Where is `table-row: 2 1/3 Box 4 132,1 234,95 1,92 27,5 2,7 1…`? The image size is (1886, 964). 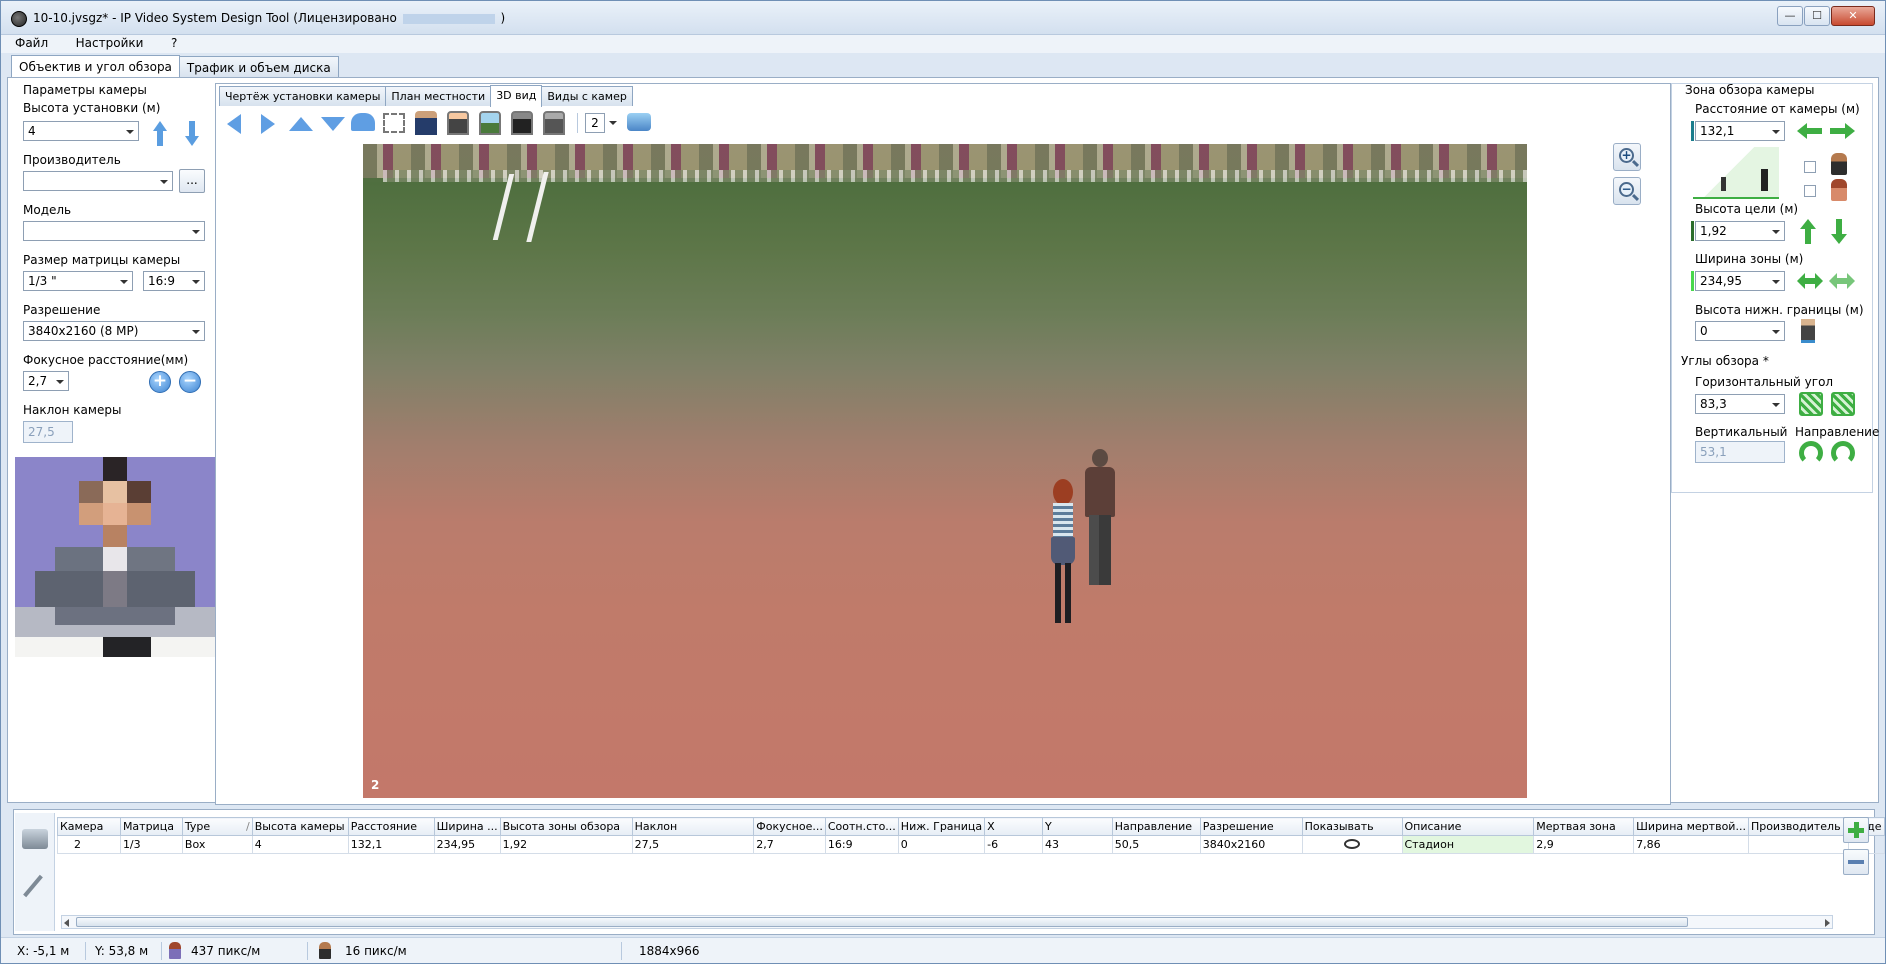 table-row: 2 1/3 Box 4 132,1 234,95 1,92 27,5 2,7 1… is located at coordinates (971, 844).